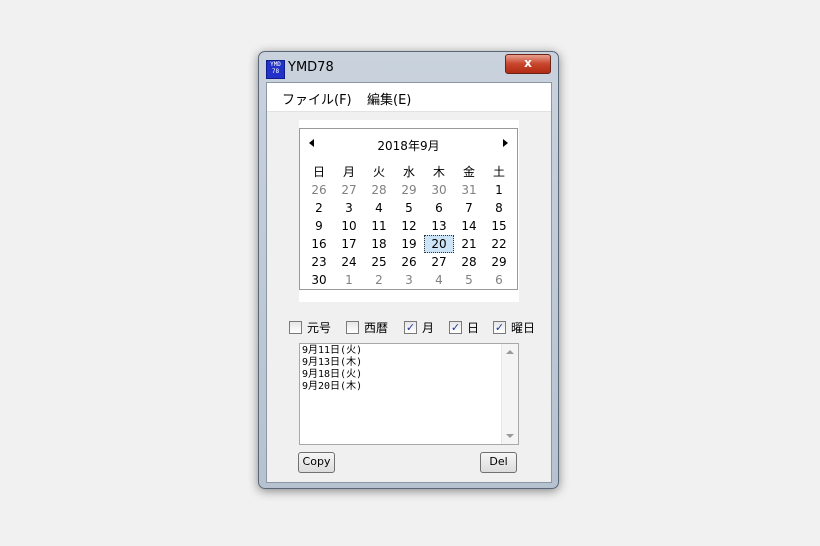 The height and width of the screenshot is (546, 820). Describe the element at coordinates (498, 462) in the screenshot. I see `del-button: Del` at that location.